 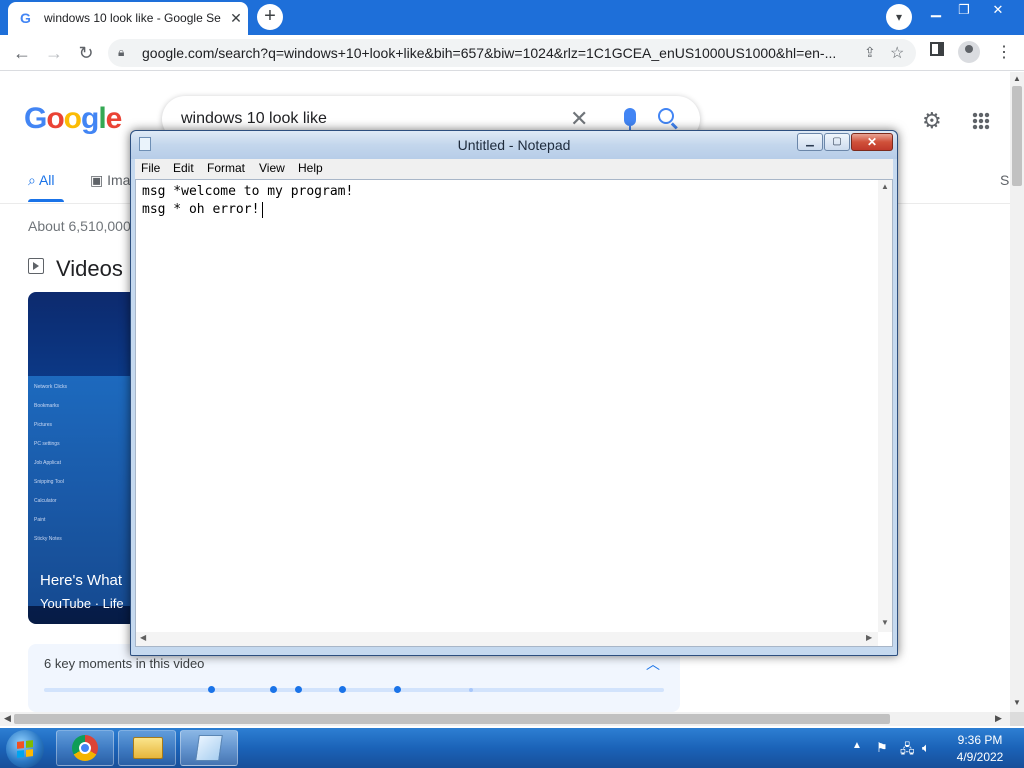 I want to click on google-g-icon: G, so click(x=25, y=18).